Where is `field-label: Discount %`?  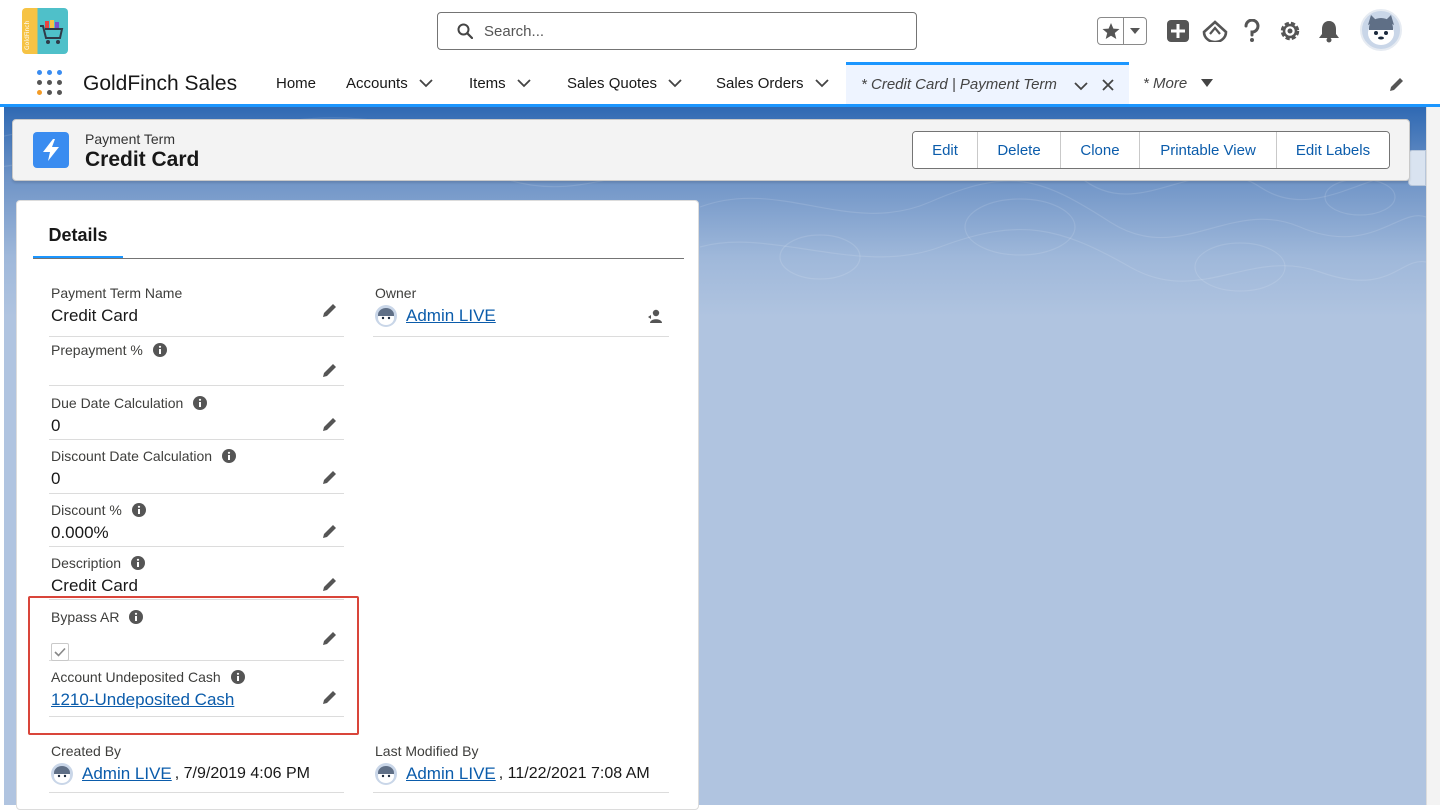 field-label: Discount % is located at coordinates (98, 510).